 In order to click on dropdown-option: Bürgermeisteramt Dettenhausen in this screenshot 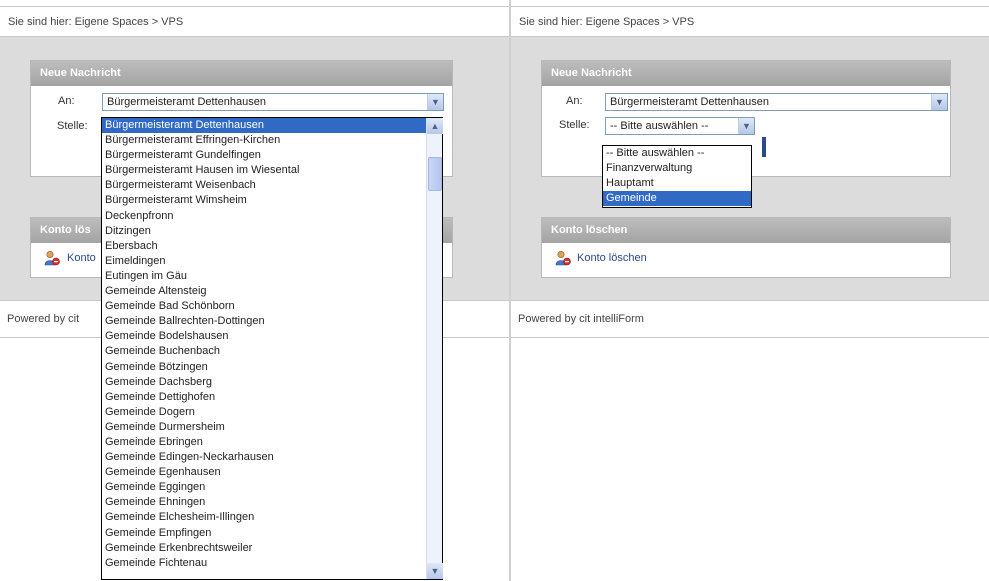, I will do `click(272, 126)`.